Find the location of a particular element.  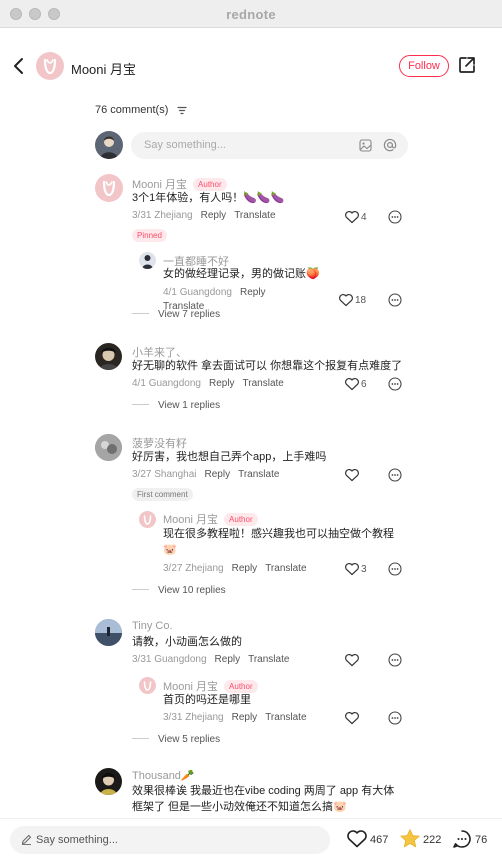

view-replies-label: View 10 replies is located at coordinates (192, 590).